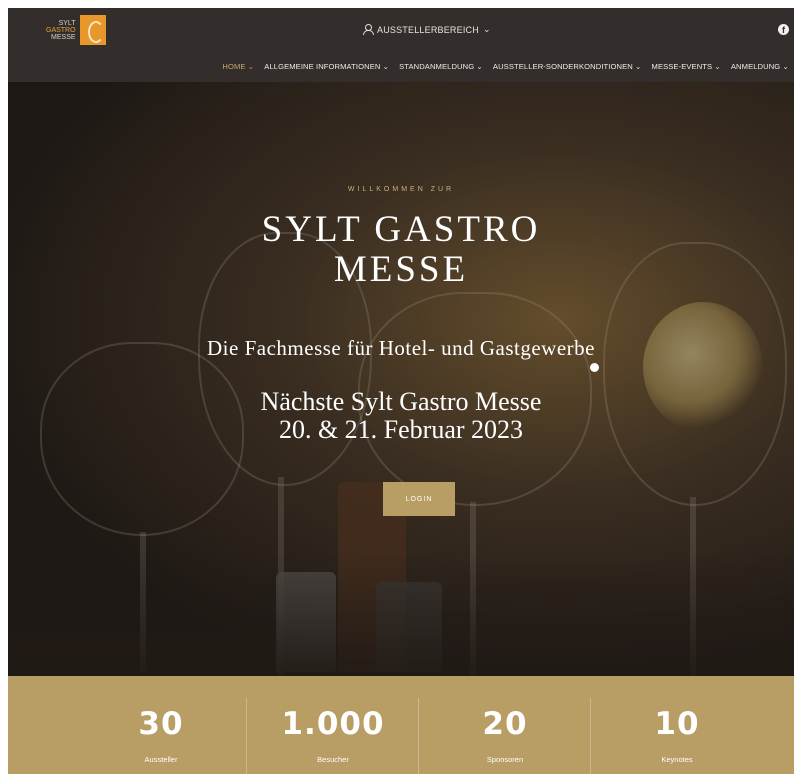  Describe the element at coordinates (486, 29) in the screenshot. I see `chevron-down-icon: ⌄` at that location.